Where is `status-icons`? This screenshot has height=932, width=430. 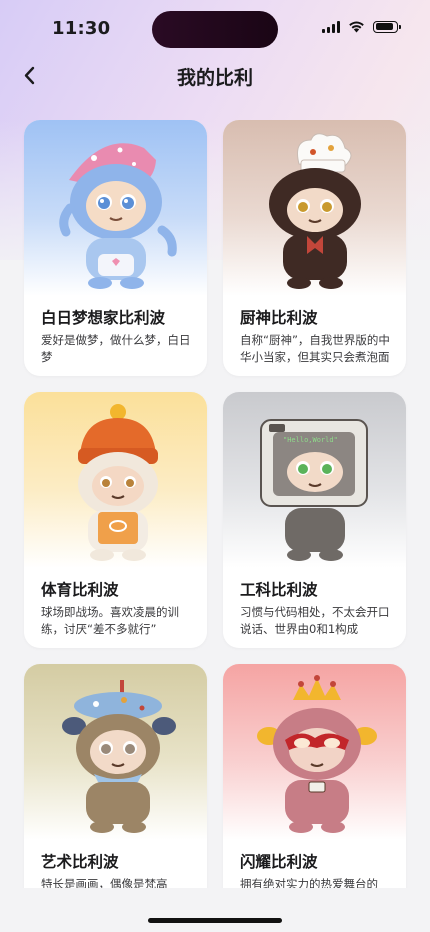 status-icons is located at coordinates (361, 26).